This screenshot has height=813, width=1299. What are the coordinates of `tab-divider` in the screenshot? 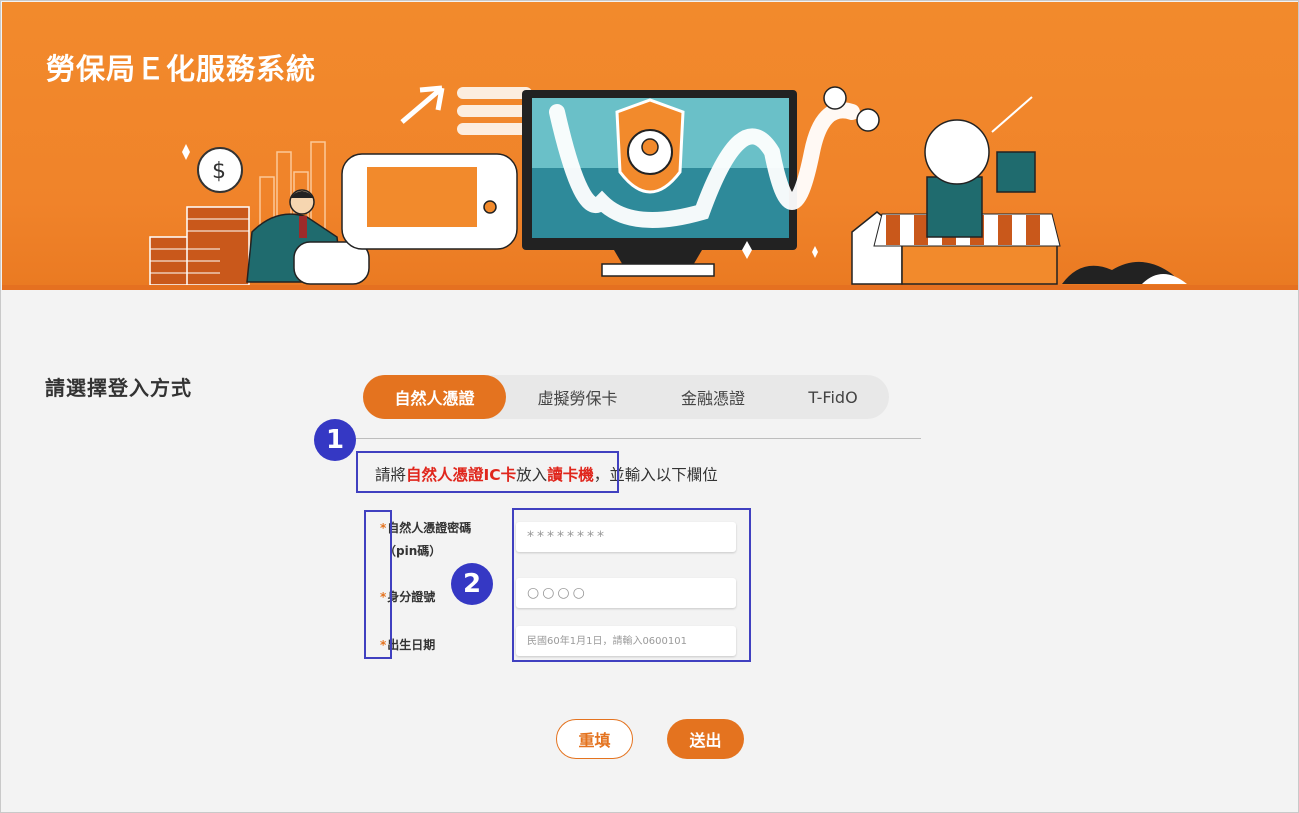 It's located at (637, 438).